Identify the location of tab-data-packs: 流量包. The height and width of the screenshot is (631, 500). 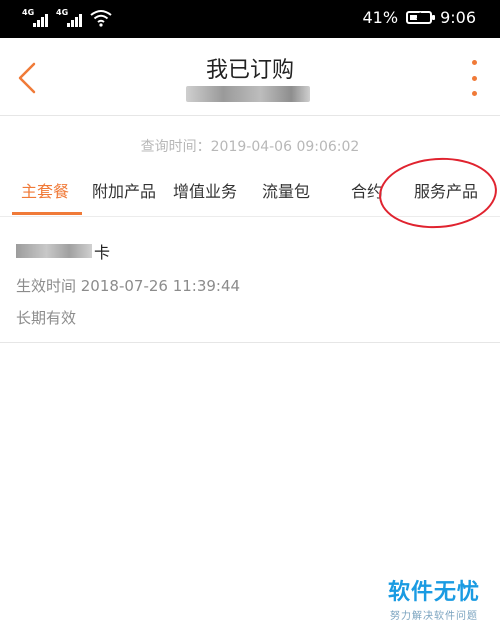
(286, 190).